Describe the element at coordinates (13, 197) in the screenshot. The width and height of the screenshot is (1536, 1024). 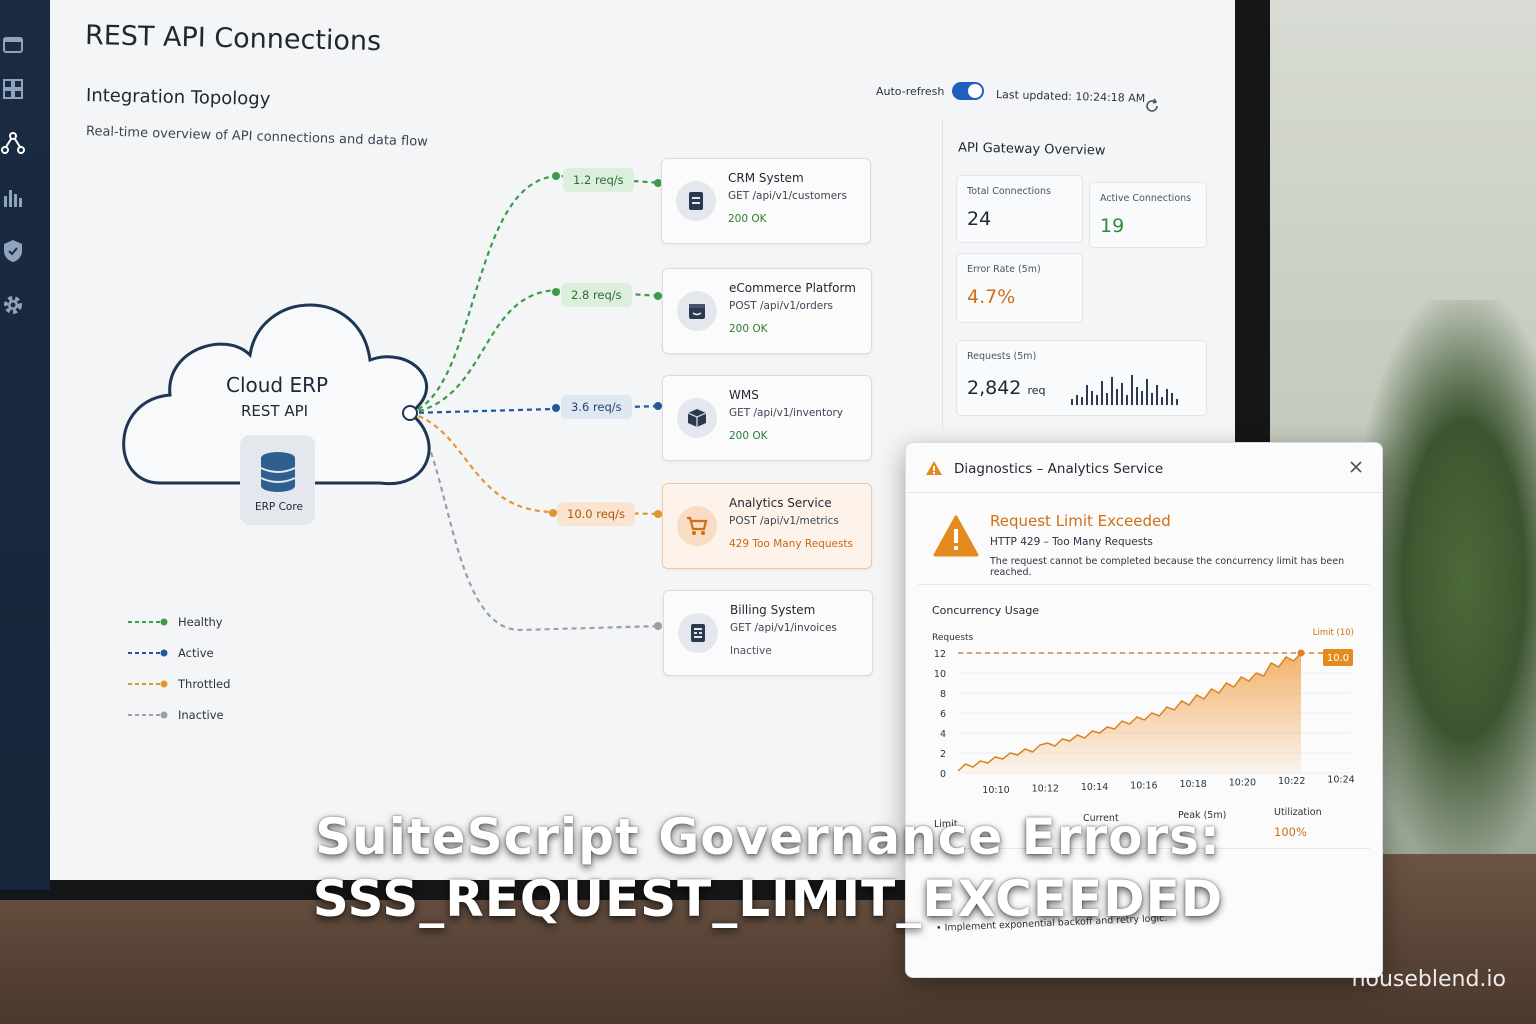
I see `bar-chart-icon` at that location.